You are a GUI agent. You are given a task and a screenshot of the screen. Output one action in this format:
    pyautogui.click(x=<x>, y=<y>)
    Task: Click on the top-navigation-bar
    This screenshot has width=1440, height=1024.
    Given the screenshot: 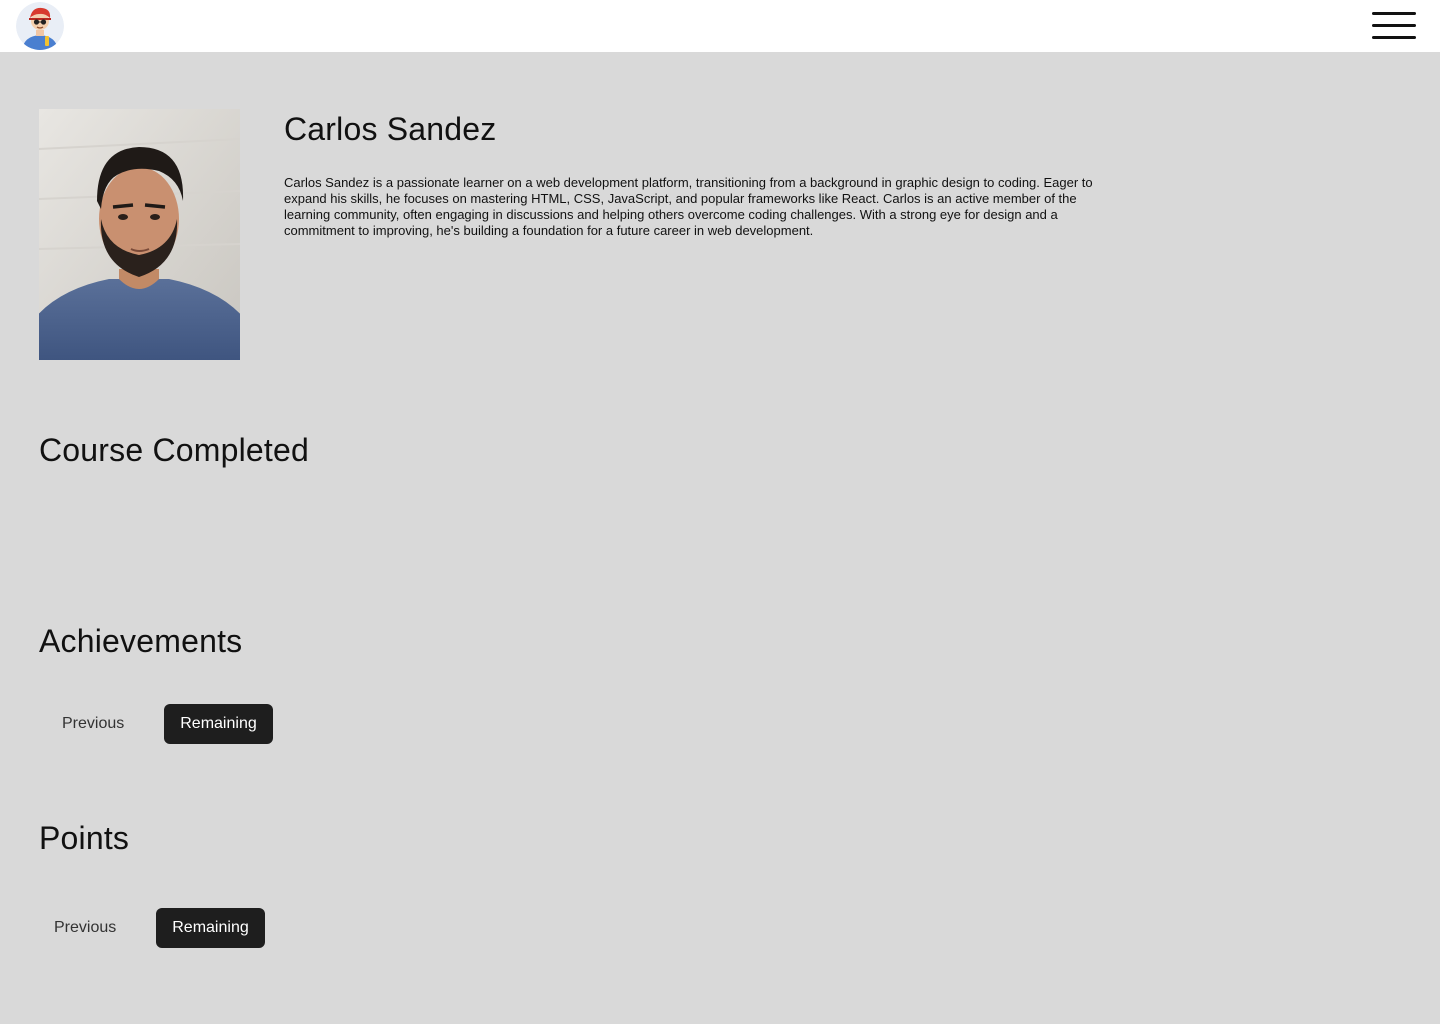 What is the action you would take?
    pyautogui.click(x=720, y=26)
    